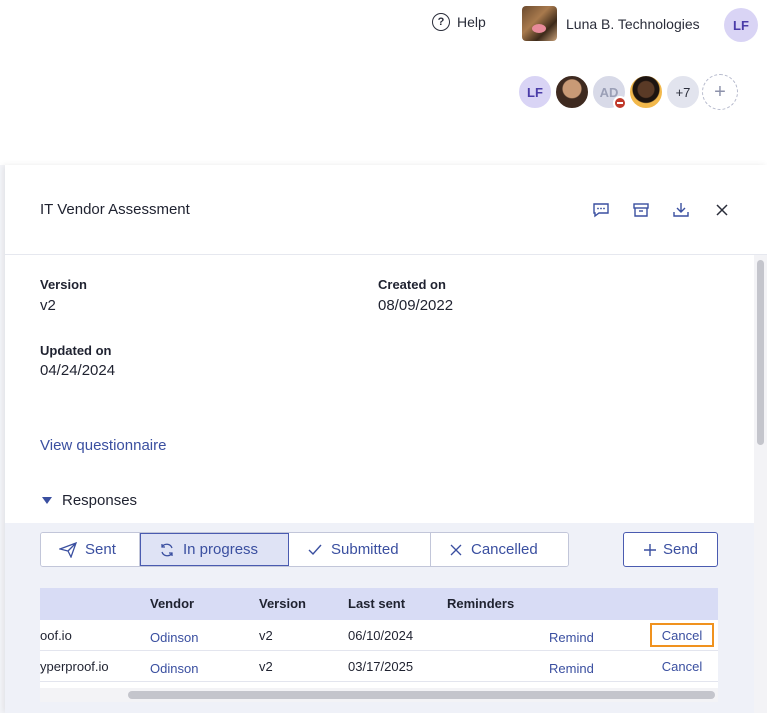  I want to click on top-bar: ? Help Luna B. Technologies LF, so click(383, 26).